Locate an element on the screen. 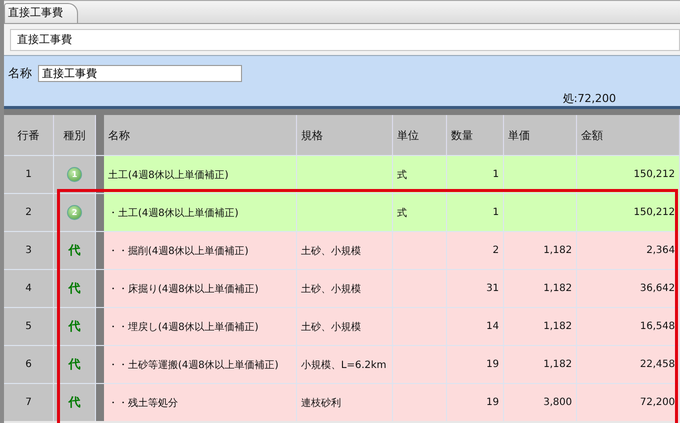 The image size is (680, 423). name-cell: ・・残土等処分 is located at coordinates (200, 402).